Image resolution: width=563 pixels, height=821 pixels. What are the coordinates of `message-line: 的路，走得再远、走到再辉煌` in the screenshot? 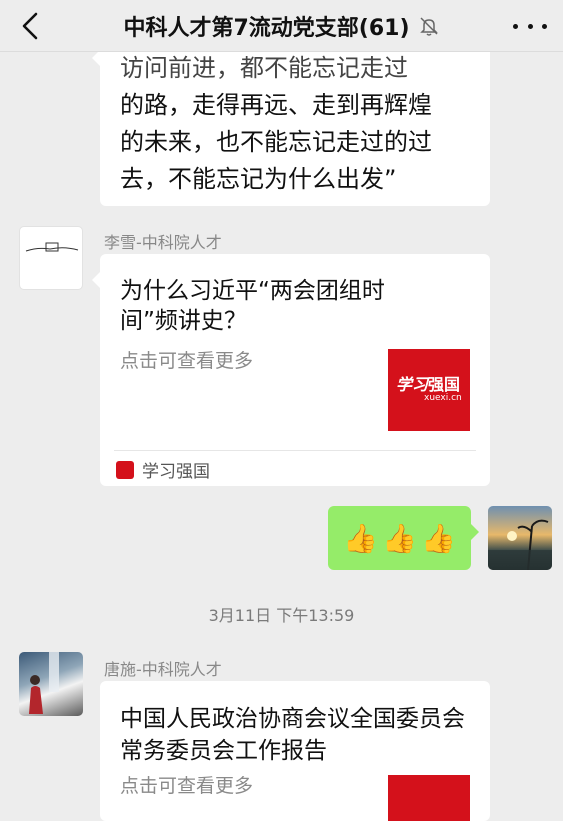 It's located at (276, 105).